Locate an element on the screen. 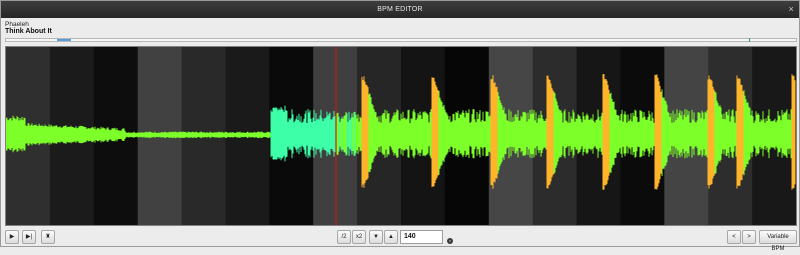  close-icon: × is located at coordinates (791, 9).